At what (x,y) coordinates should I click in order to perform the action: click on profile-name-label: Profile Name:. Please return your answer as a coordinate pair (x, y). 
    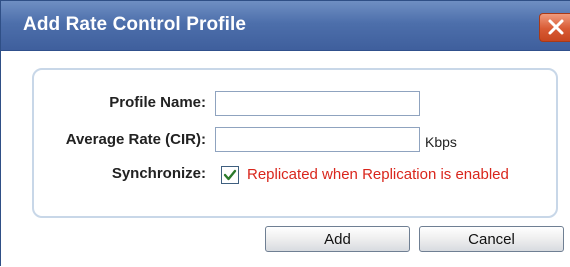
    Looking at the image, I should click on (157, 102).